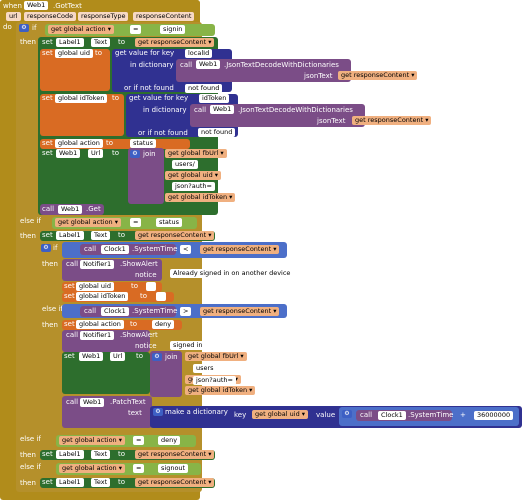 The image size is (523, 500). I want to click on then-keyword: then, so click(50, 325).